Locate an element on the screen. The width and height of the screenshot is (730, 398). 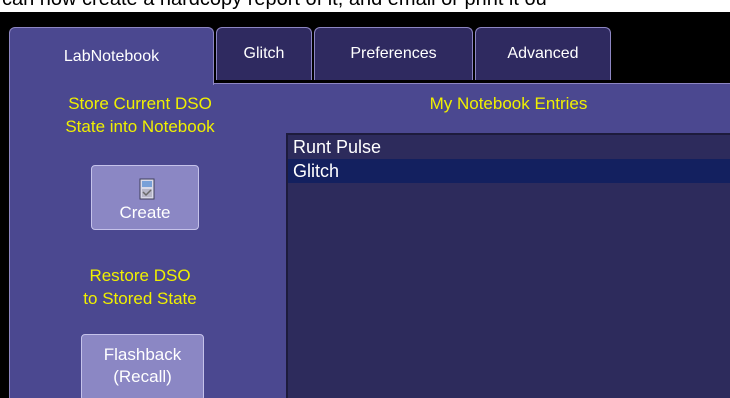
tab-advanced: Advanced is located at coordinates (543, 53).